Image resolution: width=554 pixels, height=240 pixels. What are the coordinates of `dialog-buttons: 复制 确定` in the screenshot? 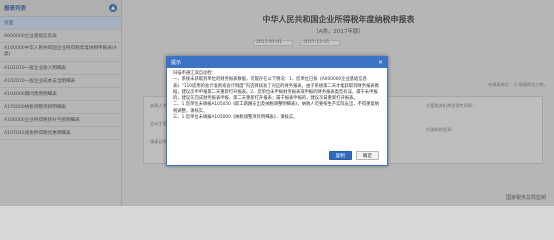 It's located at (353, 155).